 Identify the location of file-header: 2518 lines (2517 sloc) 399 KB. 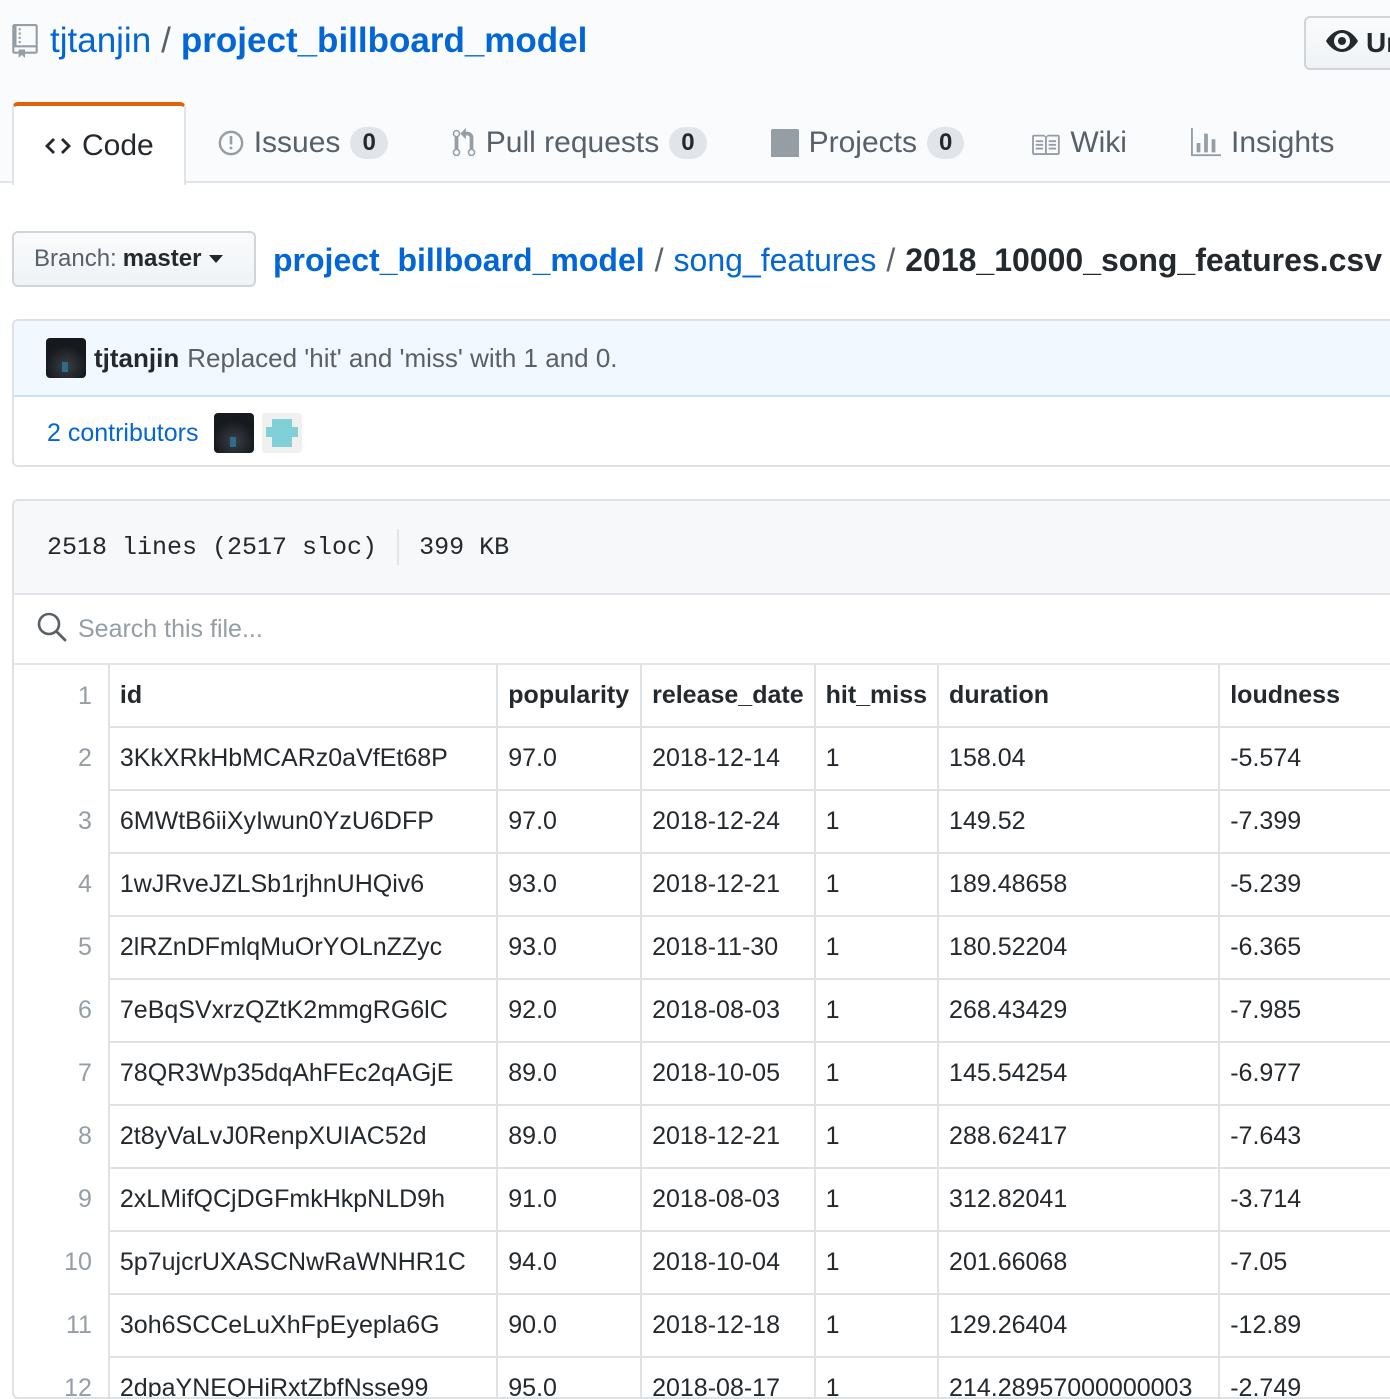
(702, 548).